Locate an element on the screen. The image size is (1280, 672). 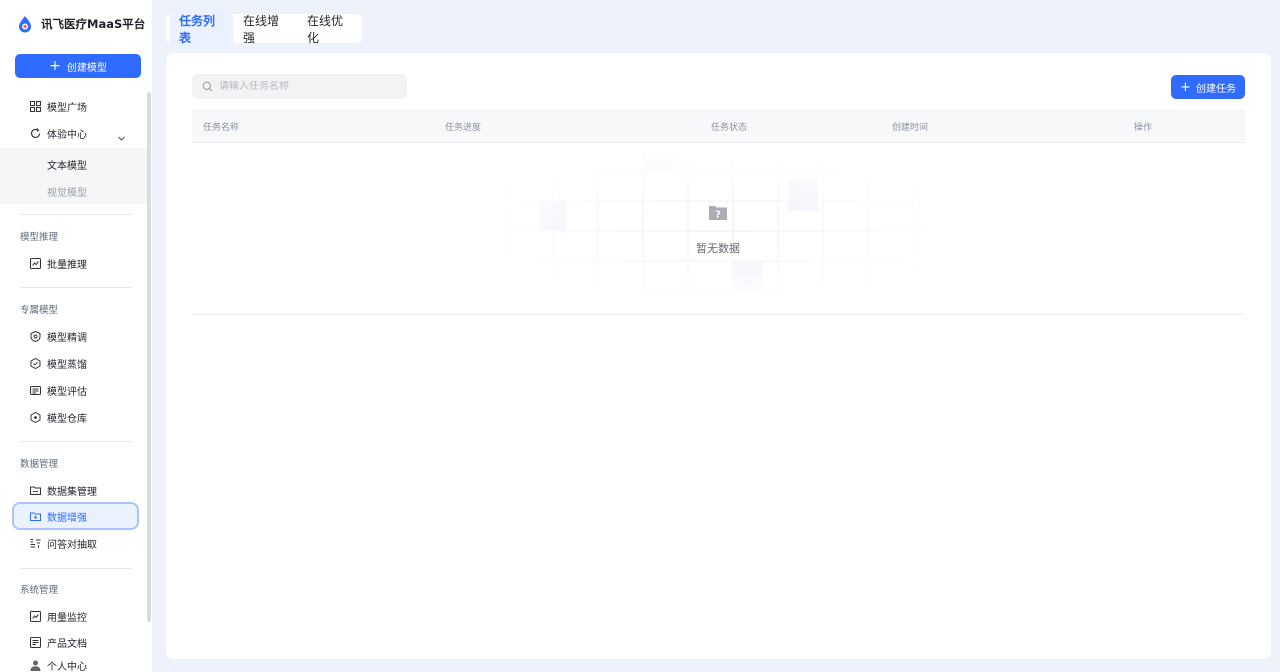
sidebar-item-label: 个人中心 is located at coordinates (67, 666).